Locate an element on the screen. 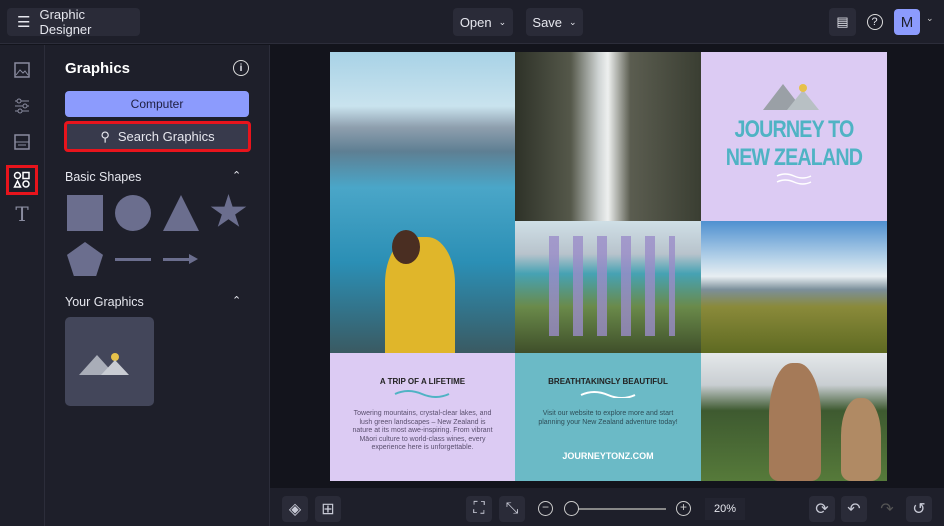 Image resolution: width=944 pixels, height=526 pixels. image-icon is located at coordinates (22, 70).